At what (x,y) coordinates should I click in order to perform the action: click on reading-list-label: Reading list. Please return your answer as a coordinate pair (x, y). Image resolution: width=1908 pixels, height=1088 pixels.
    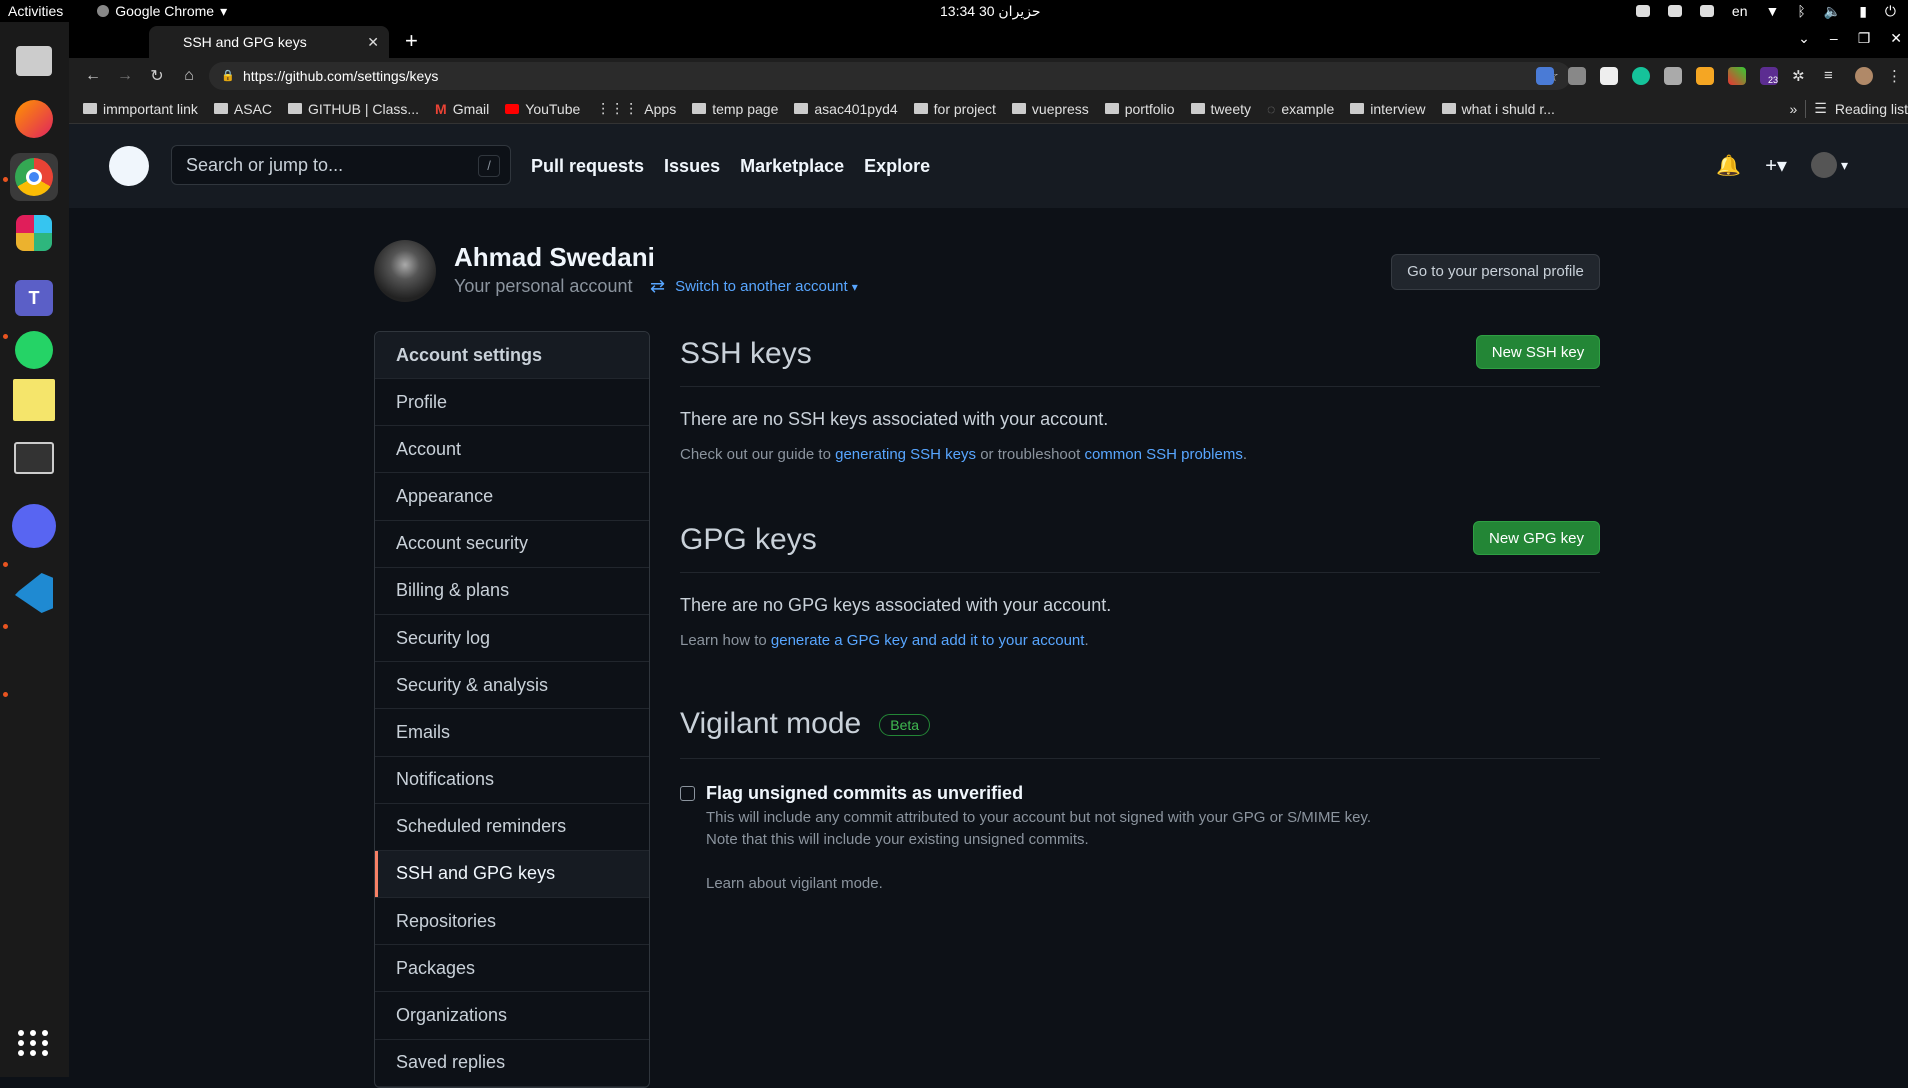
    Looking at the image, I should click on (1871, 109).